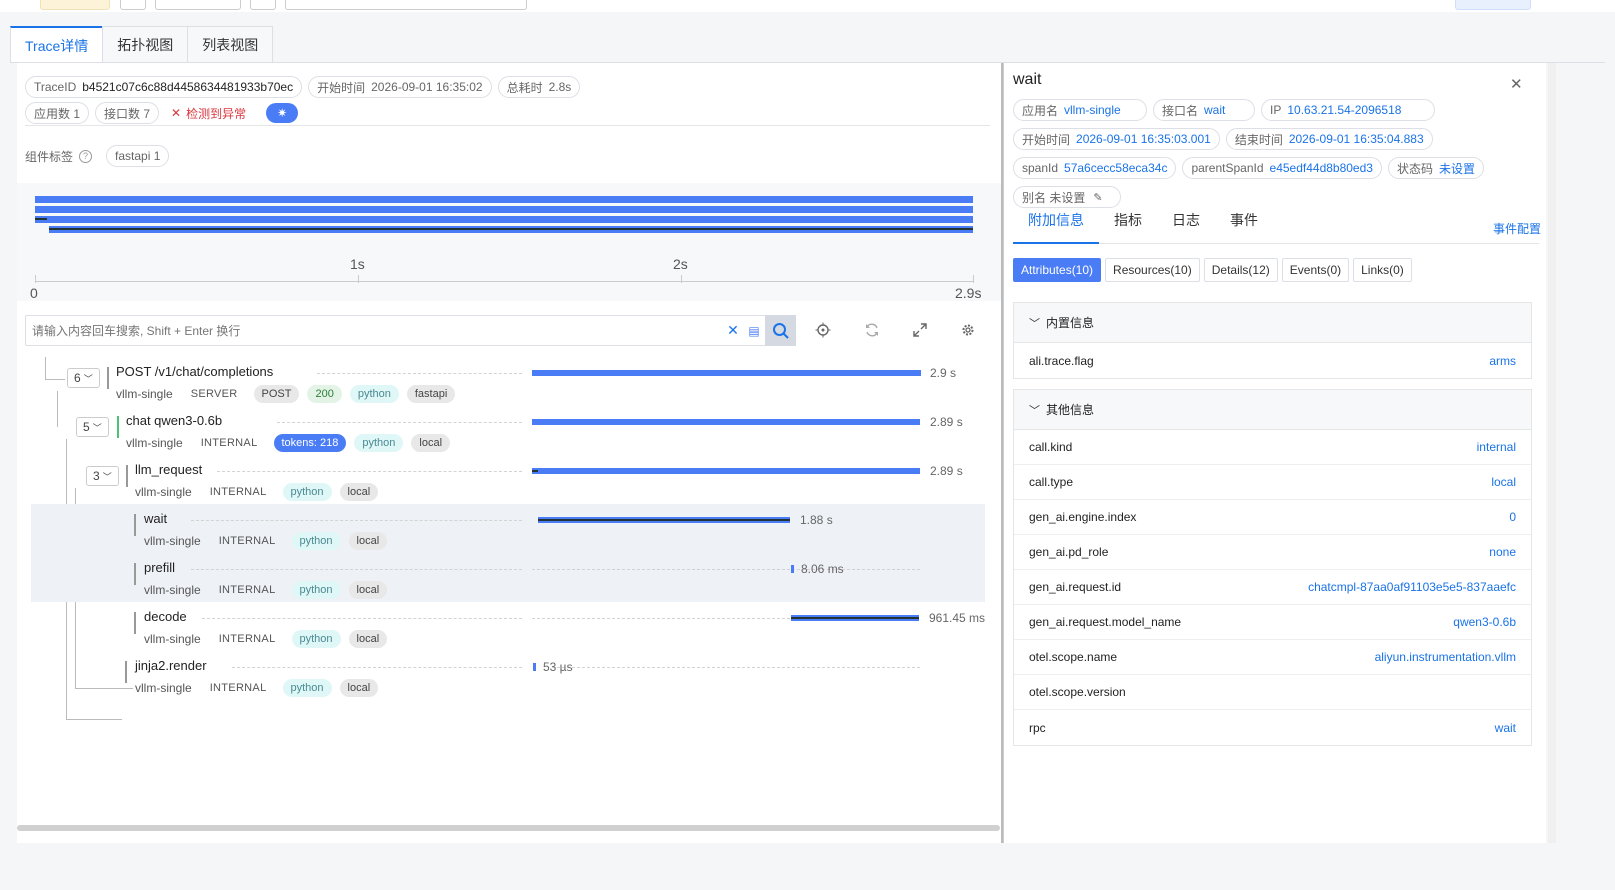  I want to click on edit-icon: ✎, so click(1097, 197).